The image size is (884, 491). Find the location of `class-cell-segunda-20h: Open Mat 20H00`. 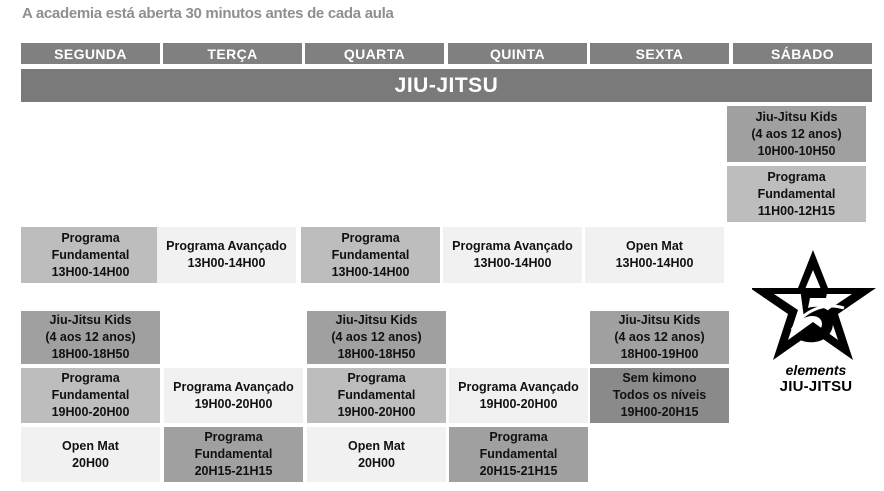

class-cell-segunda-20h: Open Mat 20H00 is located at coordinates (90, 454).